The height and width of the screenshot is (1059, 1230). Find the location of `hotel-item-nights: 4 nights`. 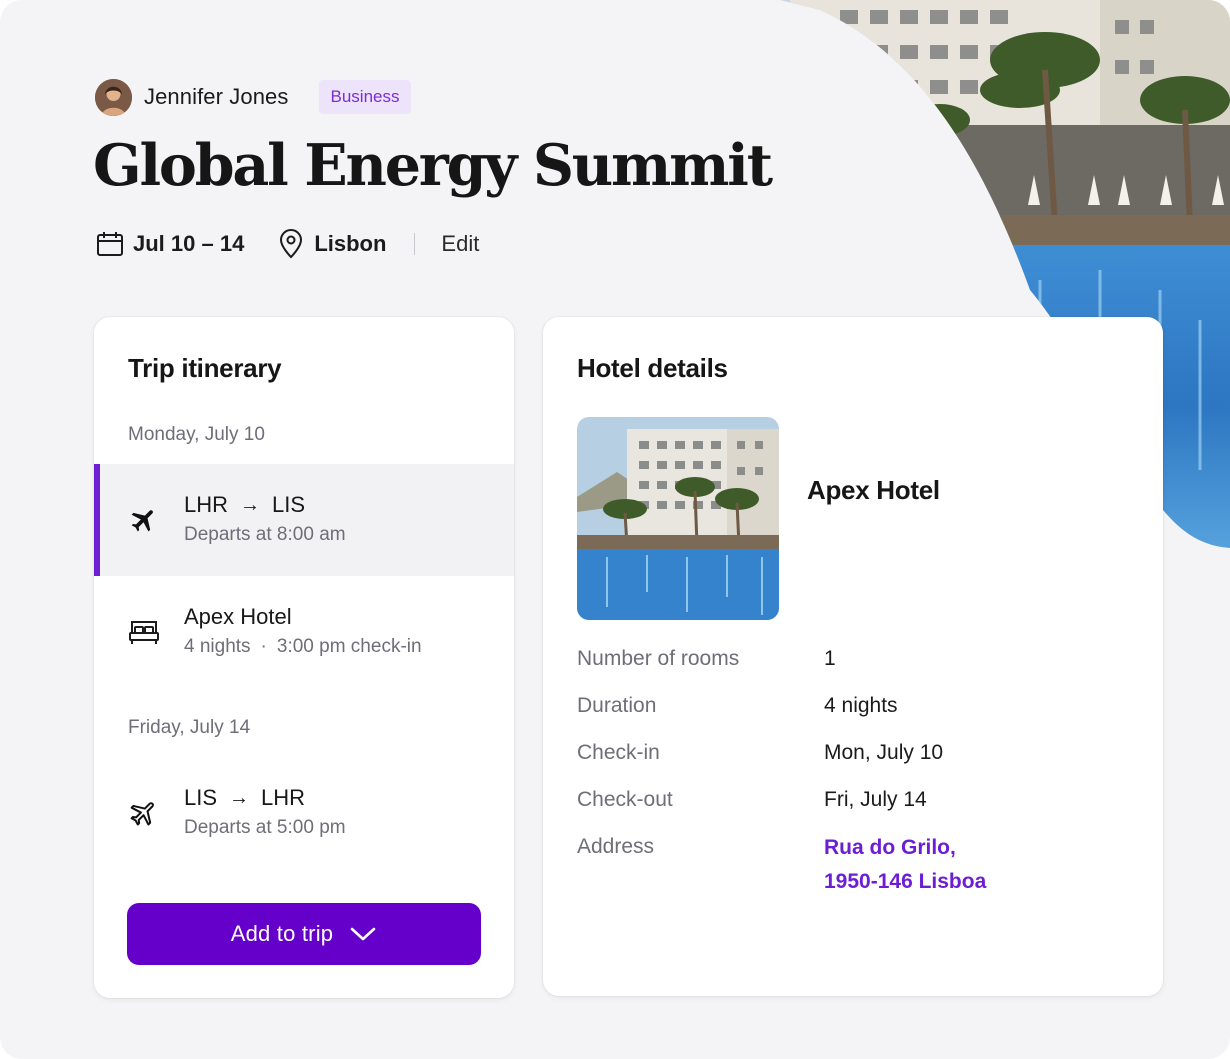

hotel-item-nights: 4 nights is located at coordinates (217, 646).